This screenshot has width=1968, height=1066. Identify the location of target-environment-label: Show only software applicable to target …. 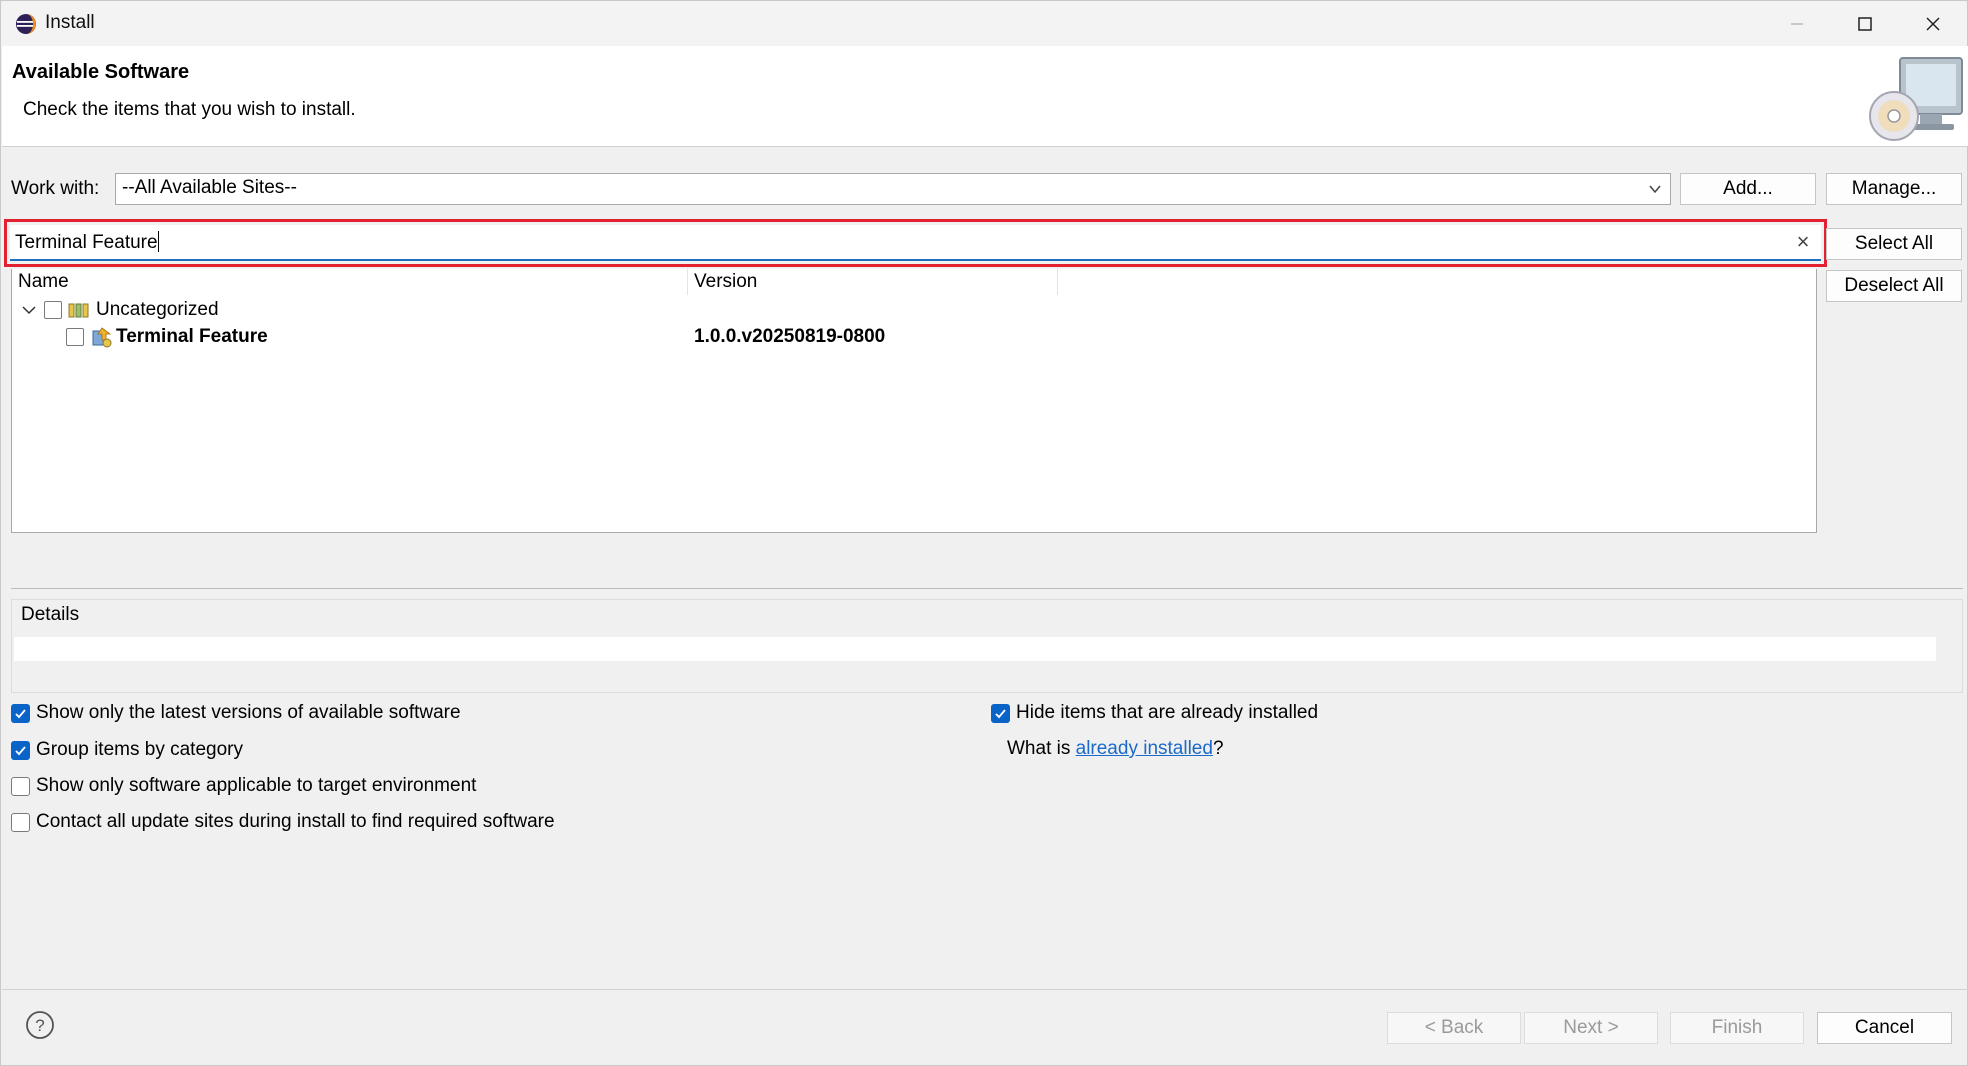
(256, 785).